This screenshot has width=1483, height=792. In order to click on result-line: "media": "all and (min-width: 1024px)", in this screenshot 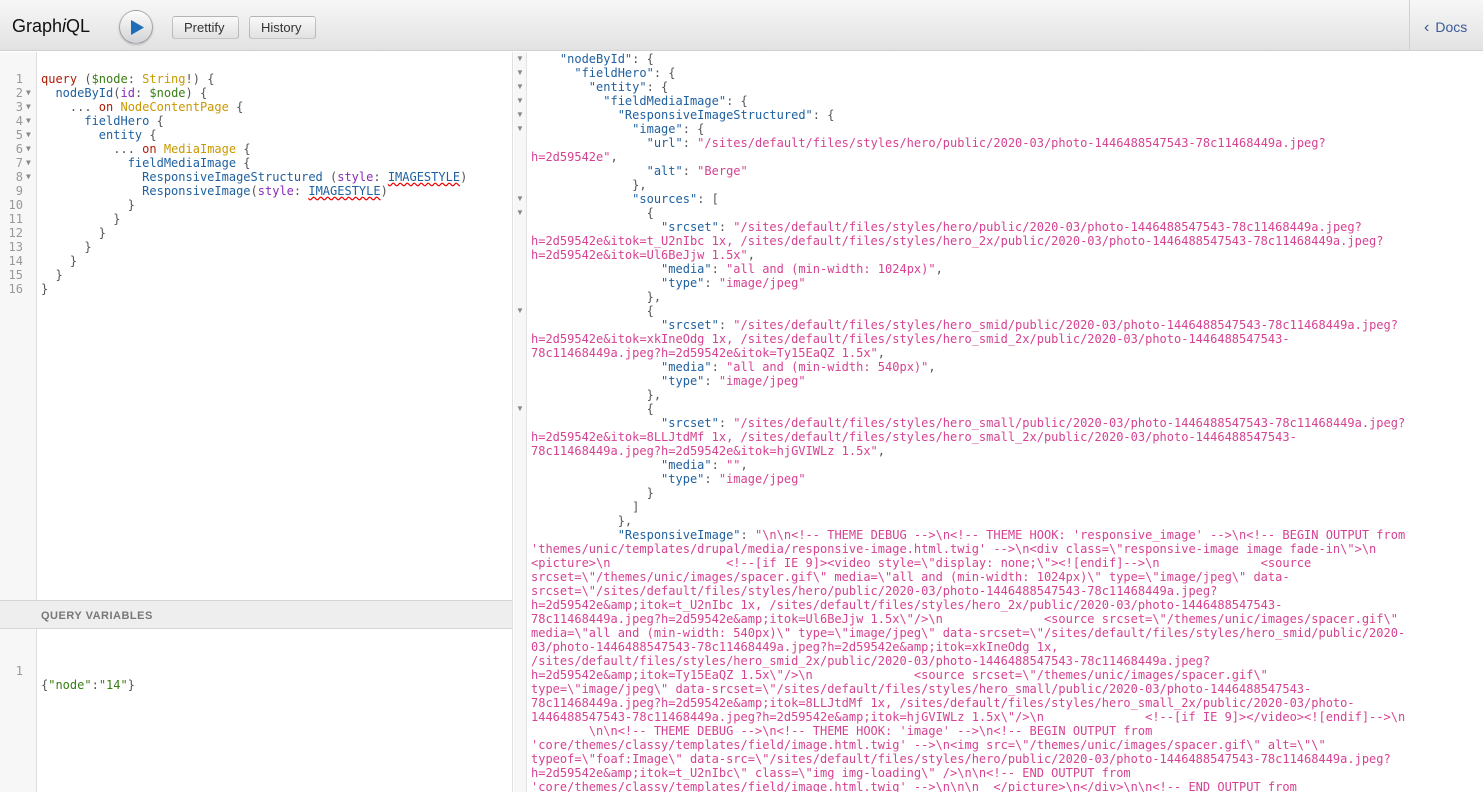, I will do `click(802, 269)`.